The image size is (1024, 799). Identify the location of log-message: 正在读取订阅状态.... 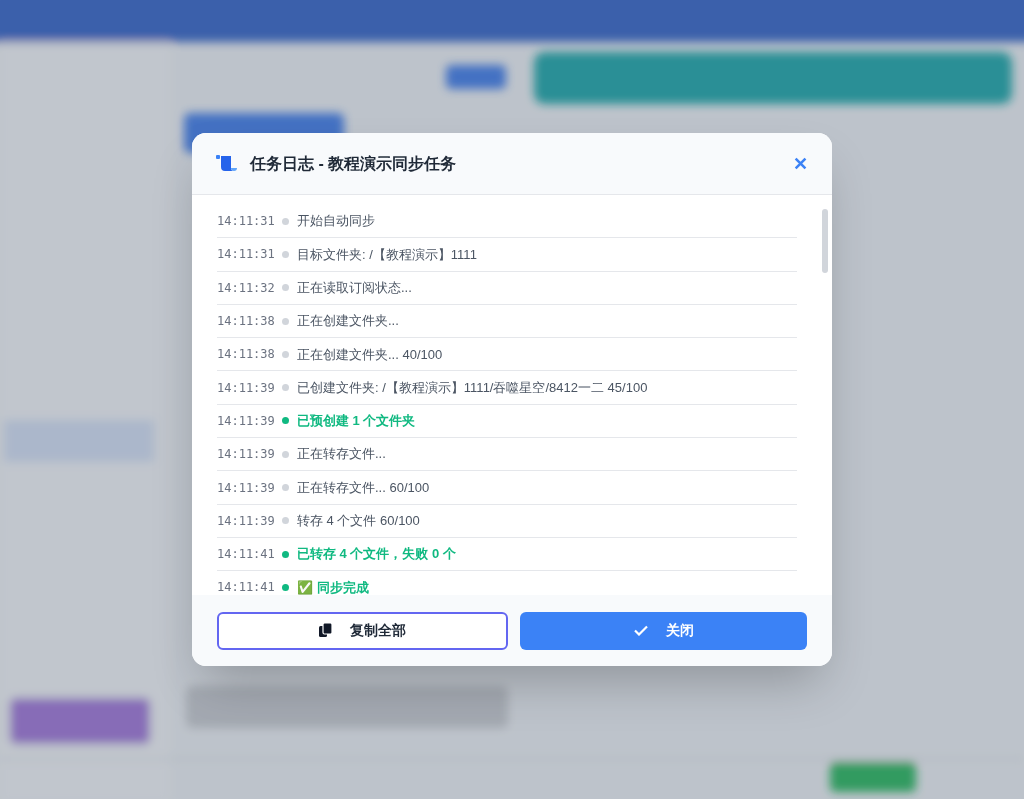
(354, 288).